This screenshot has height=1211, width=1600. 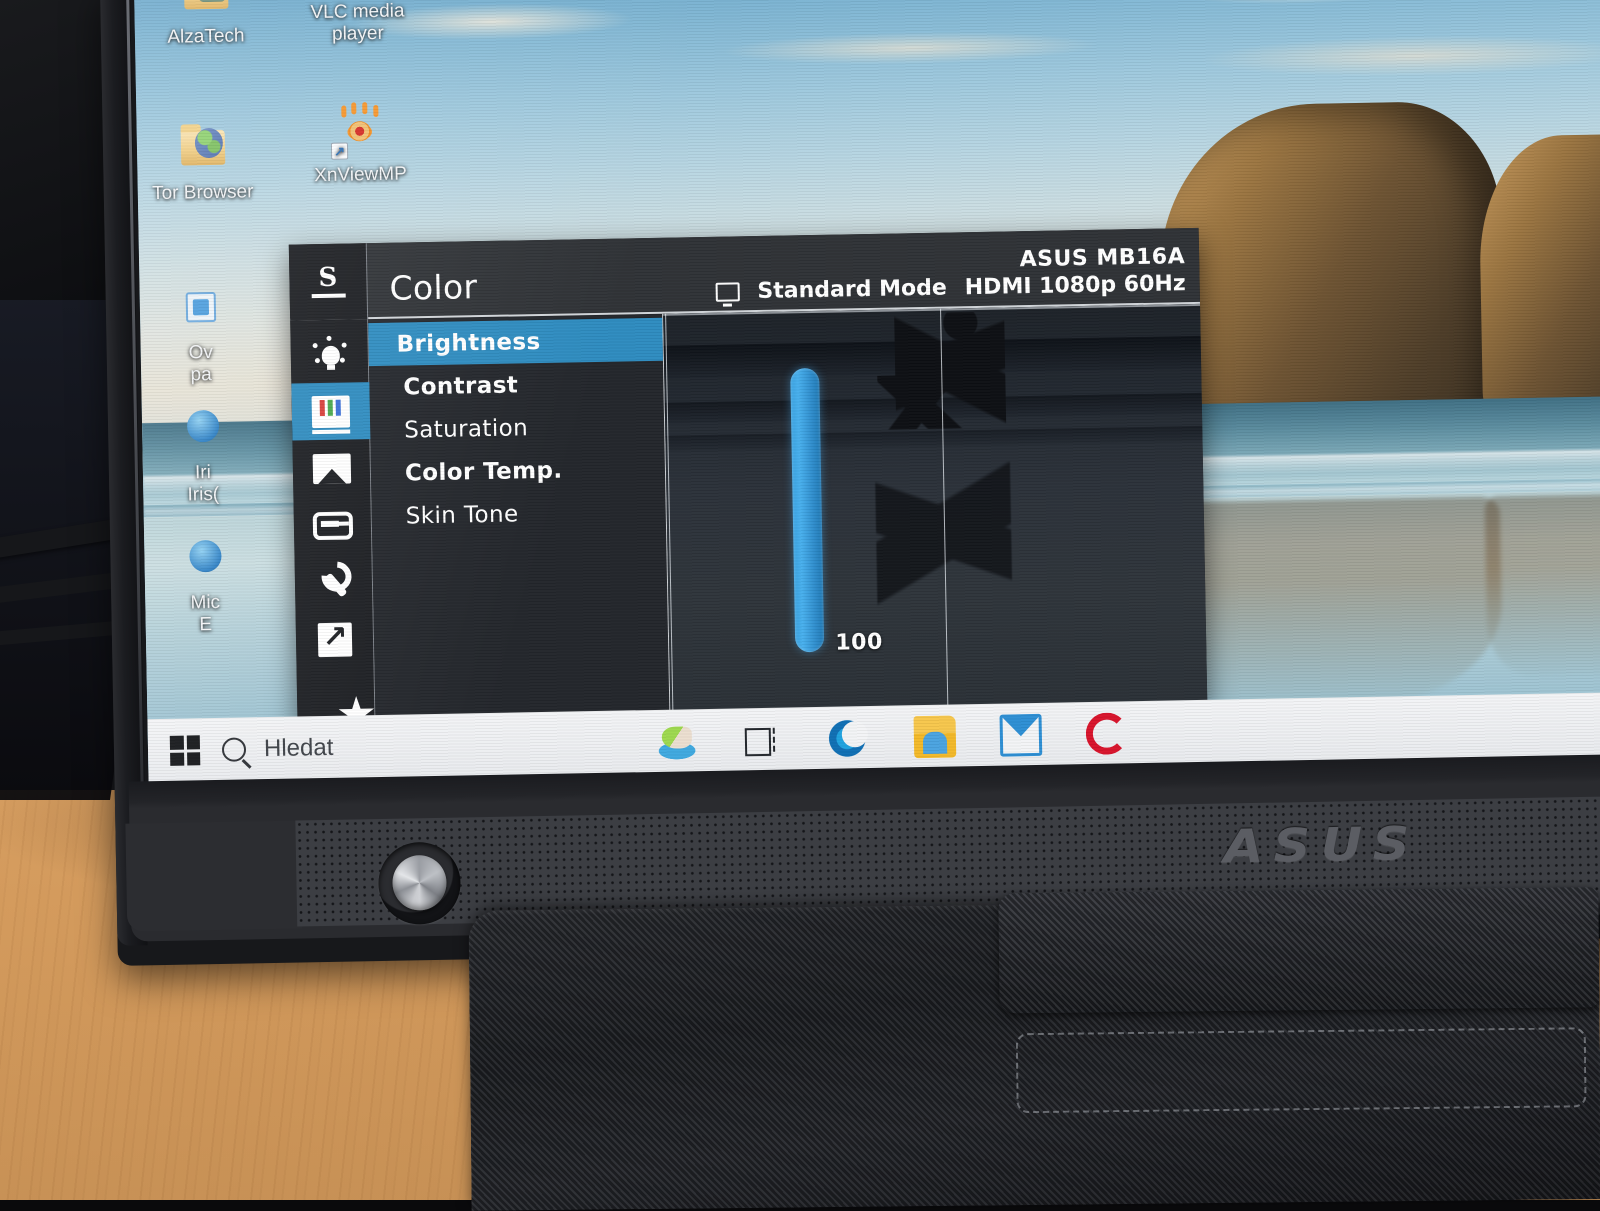 What do you see at coordinates (206, 625) in the screenshot?
I see `desktop-icon-sublabel: E` at bounding box center [206, 625].